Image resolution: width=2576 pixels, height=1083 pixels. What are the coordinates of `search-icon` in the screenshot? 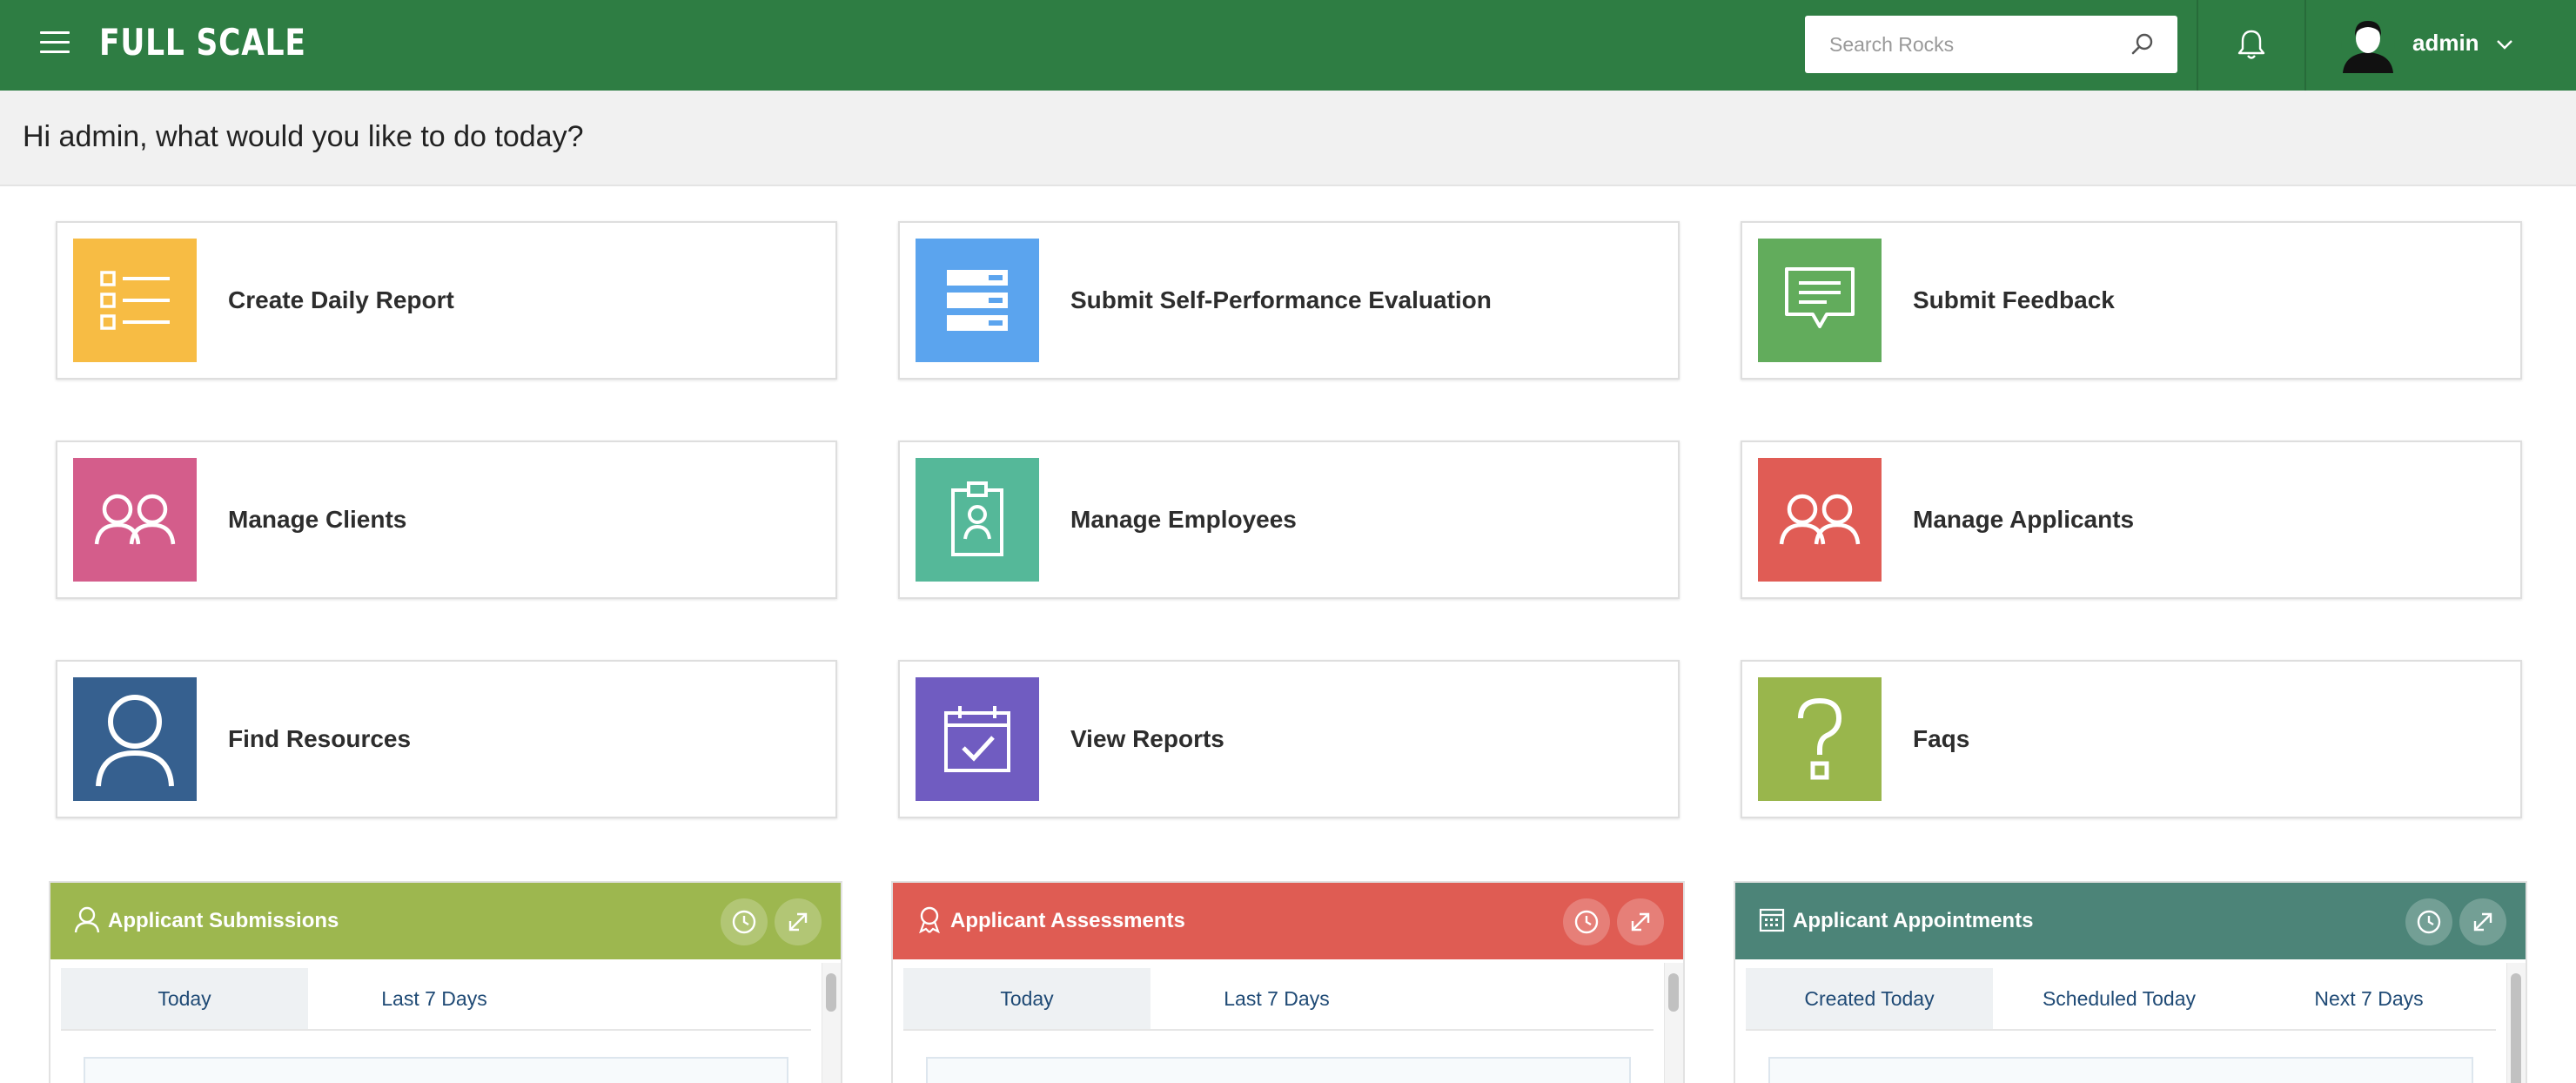 It's located at (2142, 44).